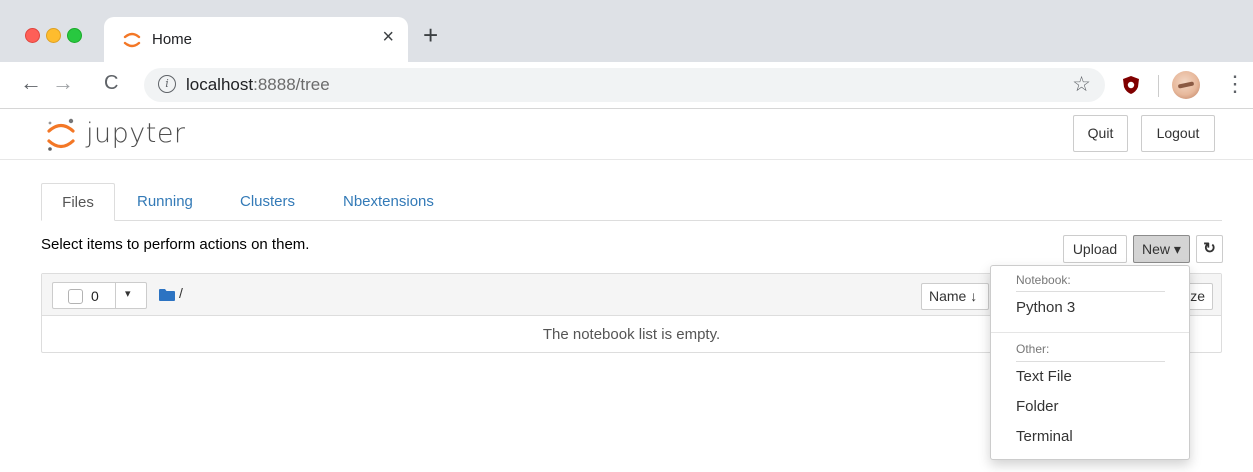 The width and height of the screenshot is (1253, 472). Describe the element at coordinates (75, 296) in the screenshot. I see `select-all-checkbox` at that location.